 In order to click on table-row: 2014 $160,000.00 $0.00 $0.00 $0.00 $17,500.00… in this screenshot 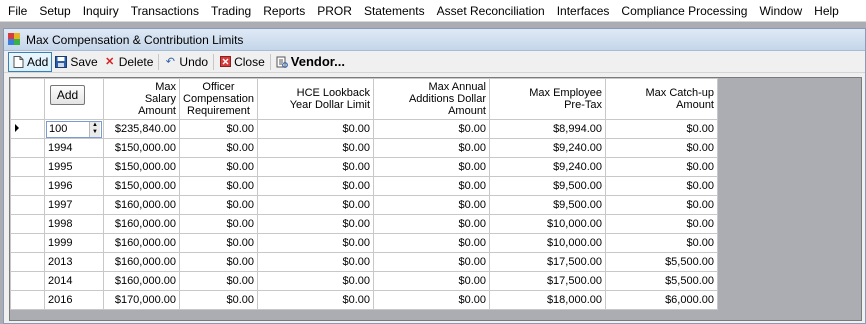, I will do `click(364, 281)`.